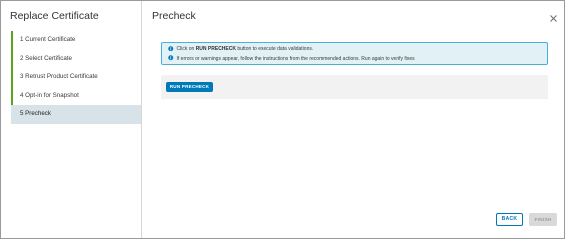  Describe the element at coordinates (76, 114) in the screenshot. I see `step-precheck: 5 Precheck` at that location.